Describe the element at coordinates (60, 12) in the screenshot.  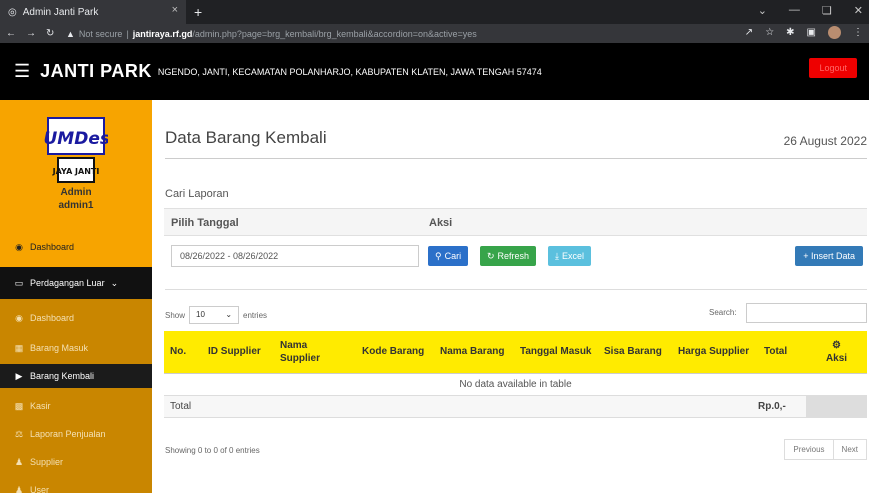
I see `tab-title: Admin Janti Park` at that location.